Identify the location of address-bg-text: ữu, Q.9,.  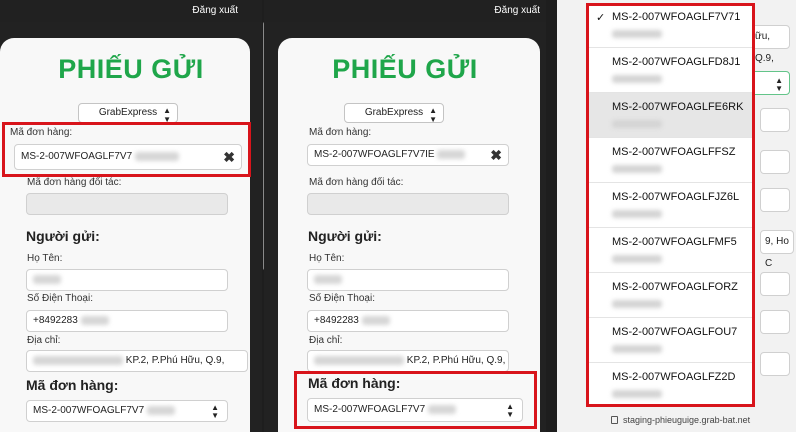
(764, 47).